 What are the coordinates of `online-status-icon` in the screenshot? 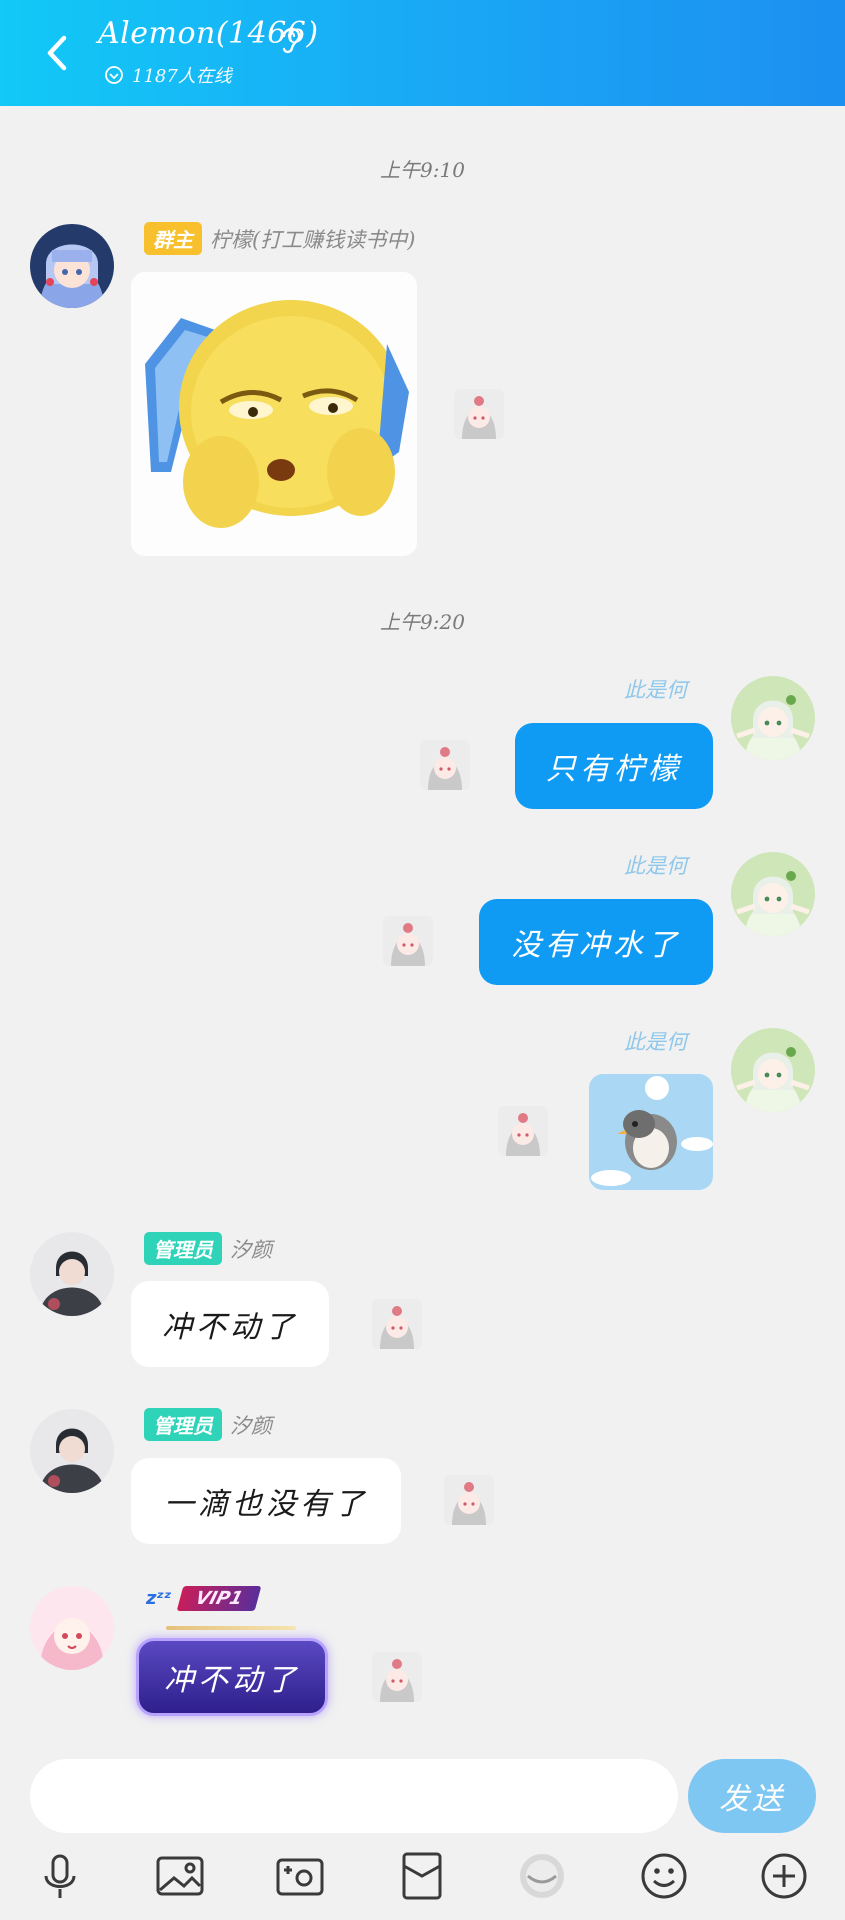 It's located at (114, 75).